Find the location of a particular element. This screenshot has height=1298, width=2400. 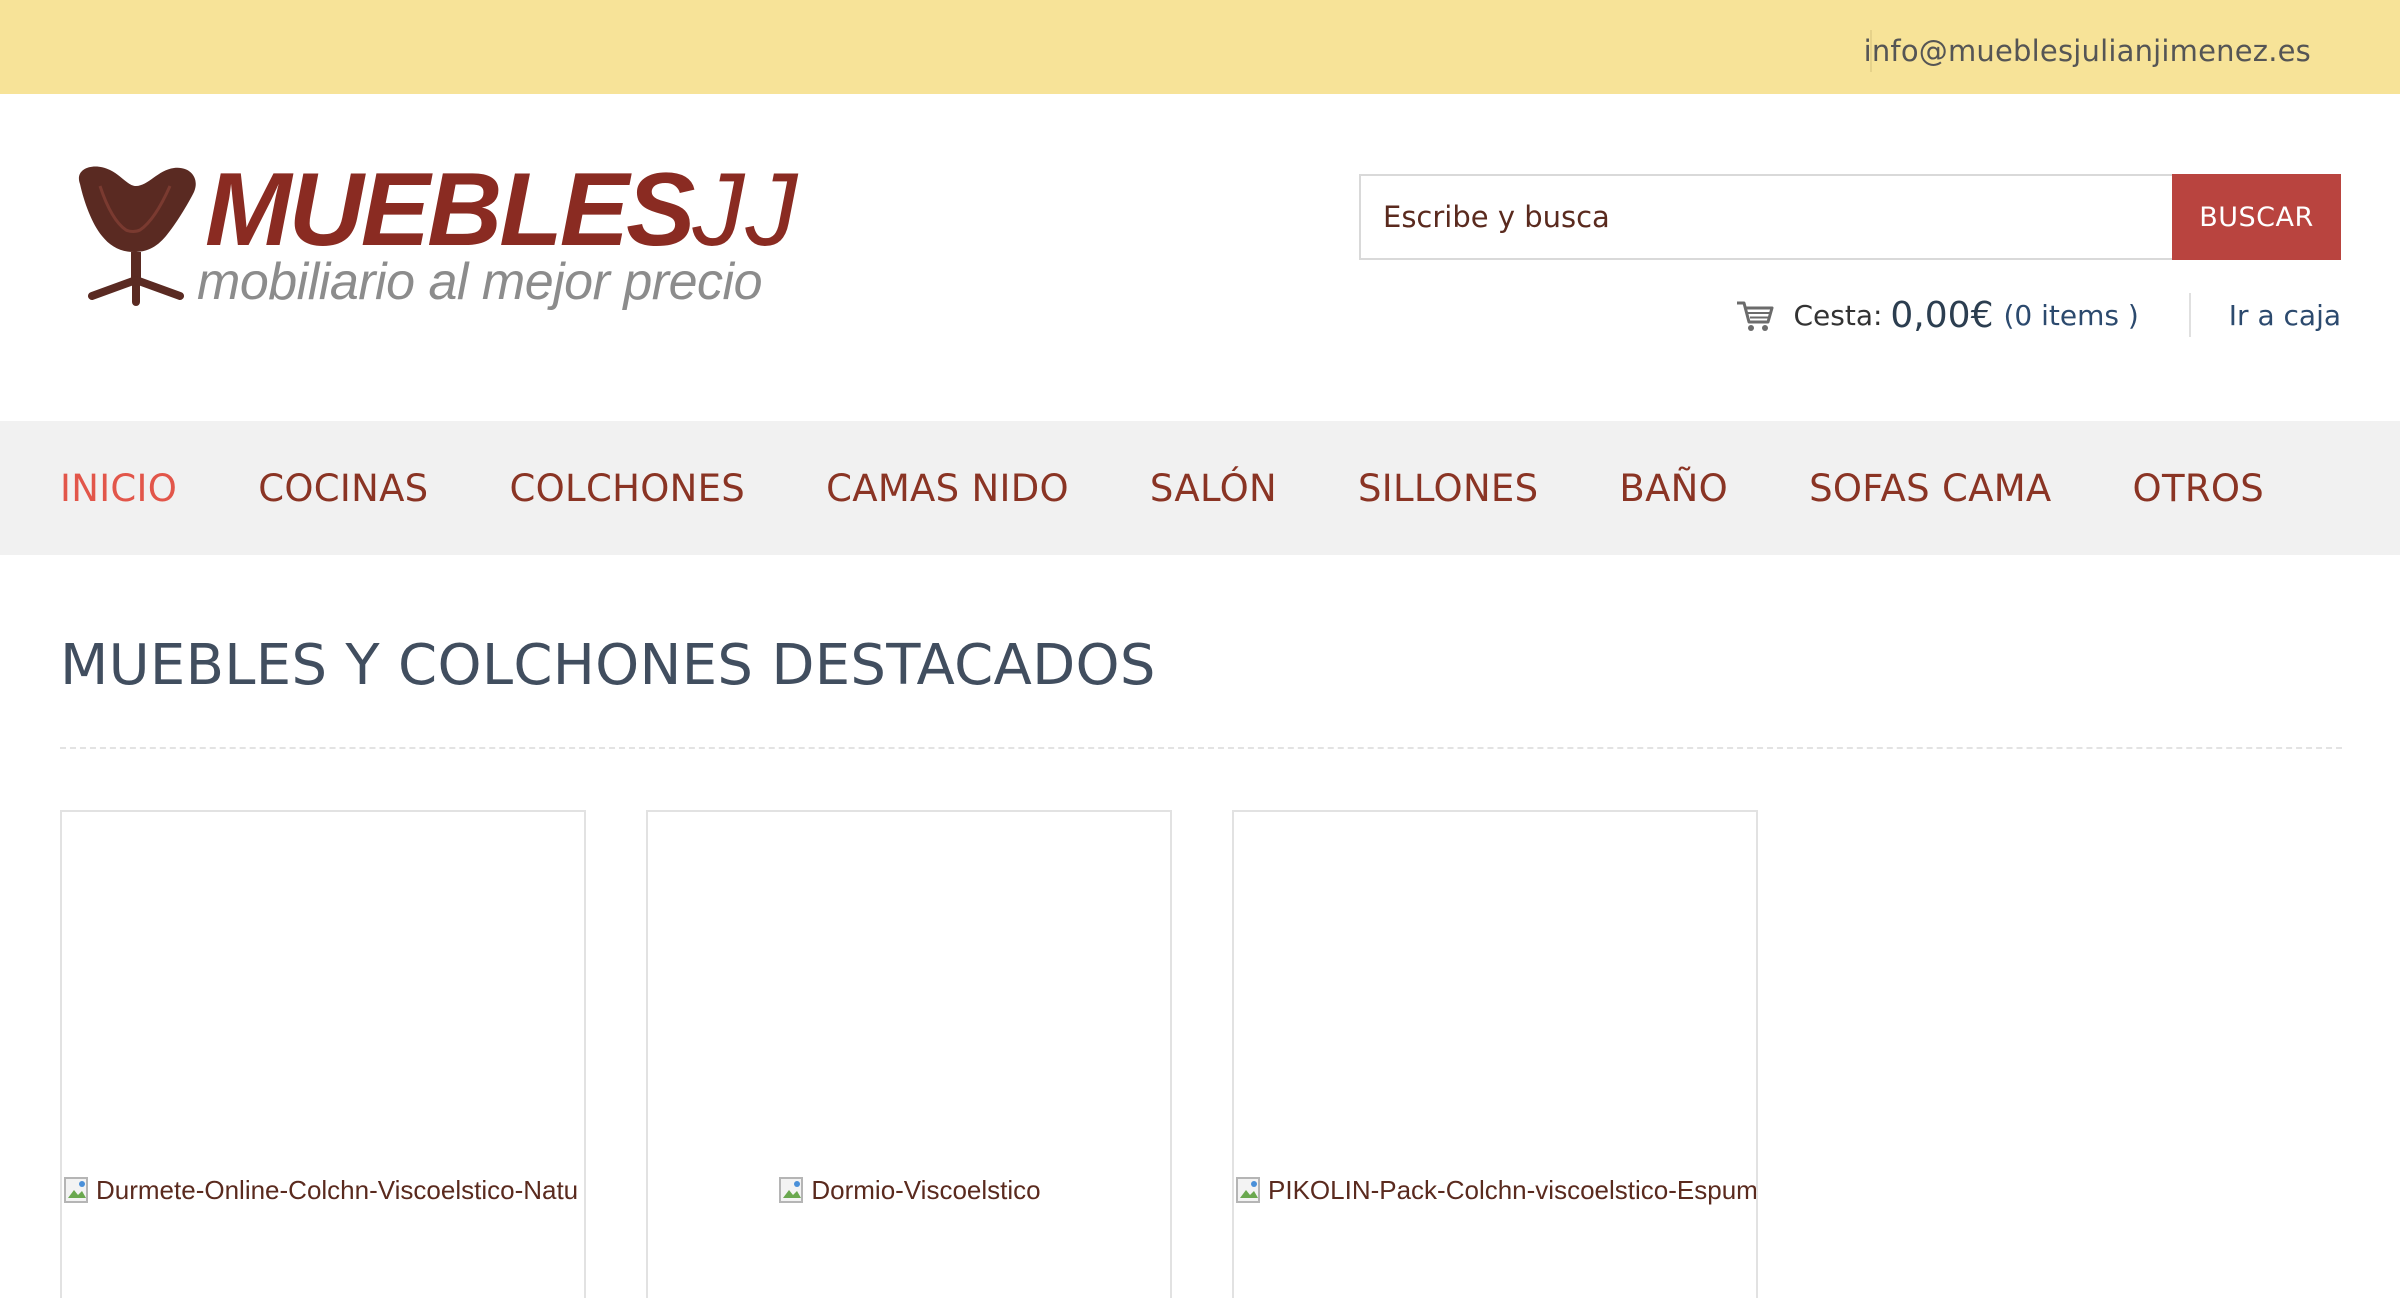

swan-chair-icon is located at coordinates (137, 236).